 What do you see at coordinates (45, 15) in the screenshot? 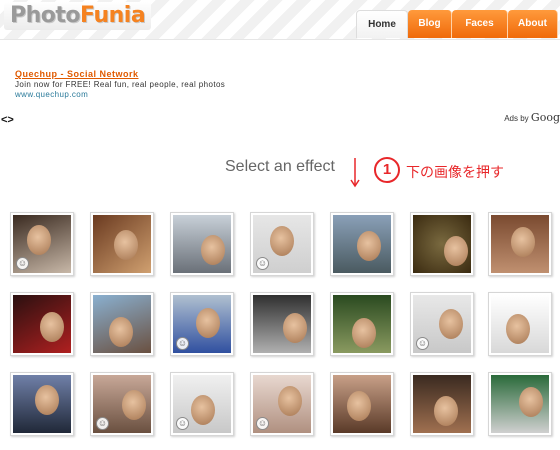
I see `logo-text-photo: Photo` at bounding box center [45, 15].